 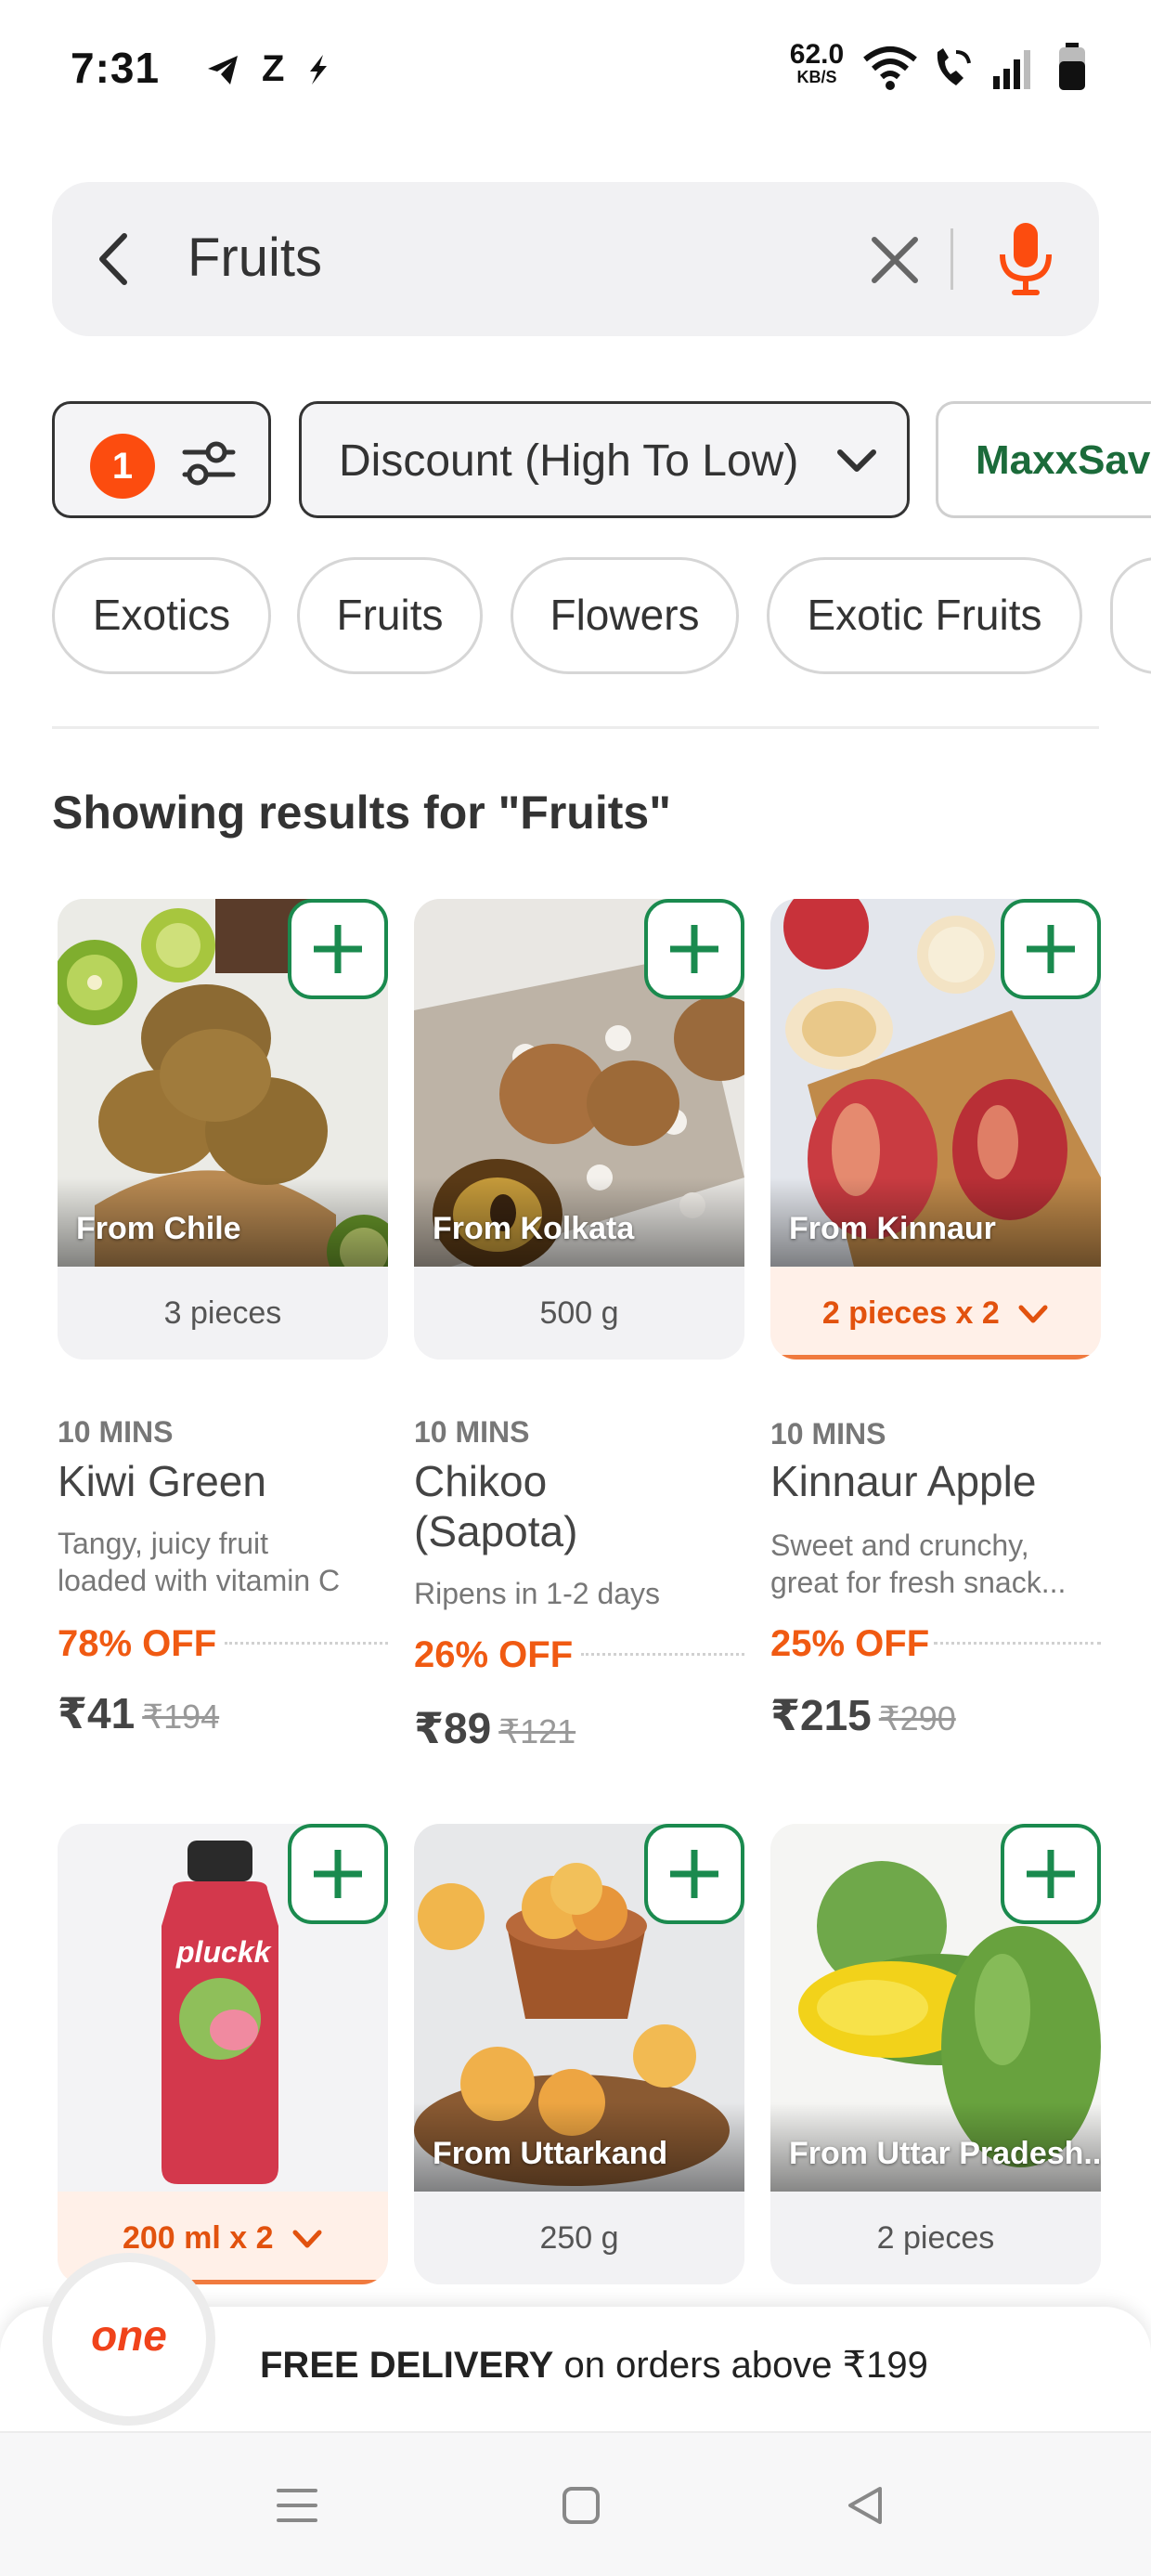 I want to click on free-delivery-rest: on orders above ₹199, so click(x=740, y=2366).